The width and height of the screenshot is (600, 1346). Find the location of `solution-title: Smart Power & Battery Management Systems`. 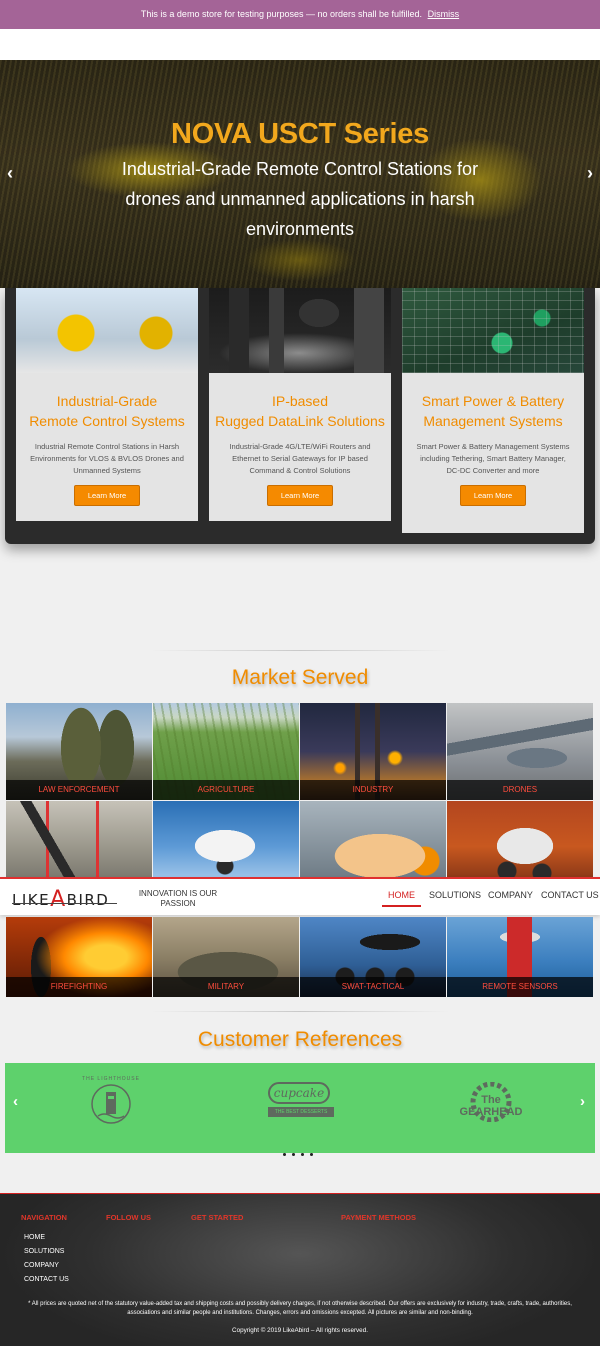

solution-title: Smart Power & Battery Management Systems is located at coordinates (493, 411).